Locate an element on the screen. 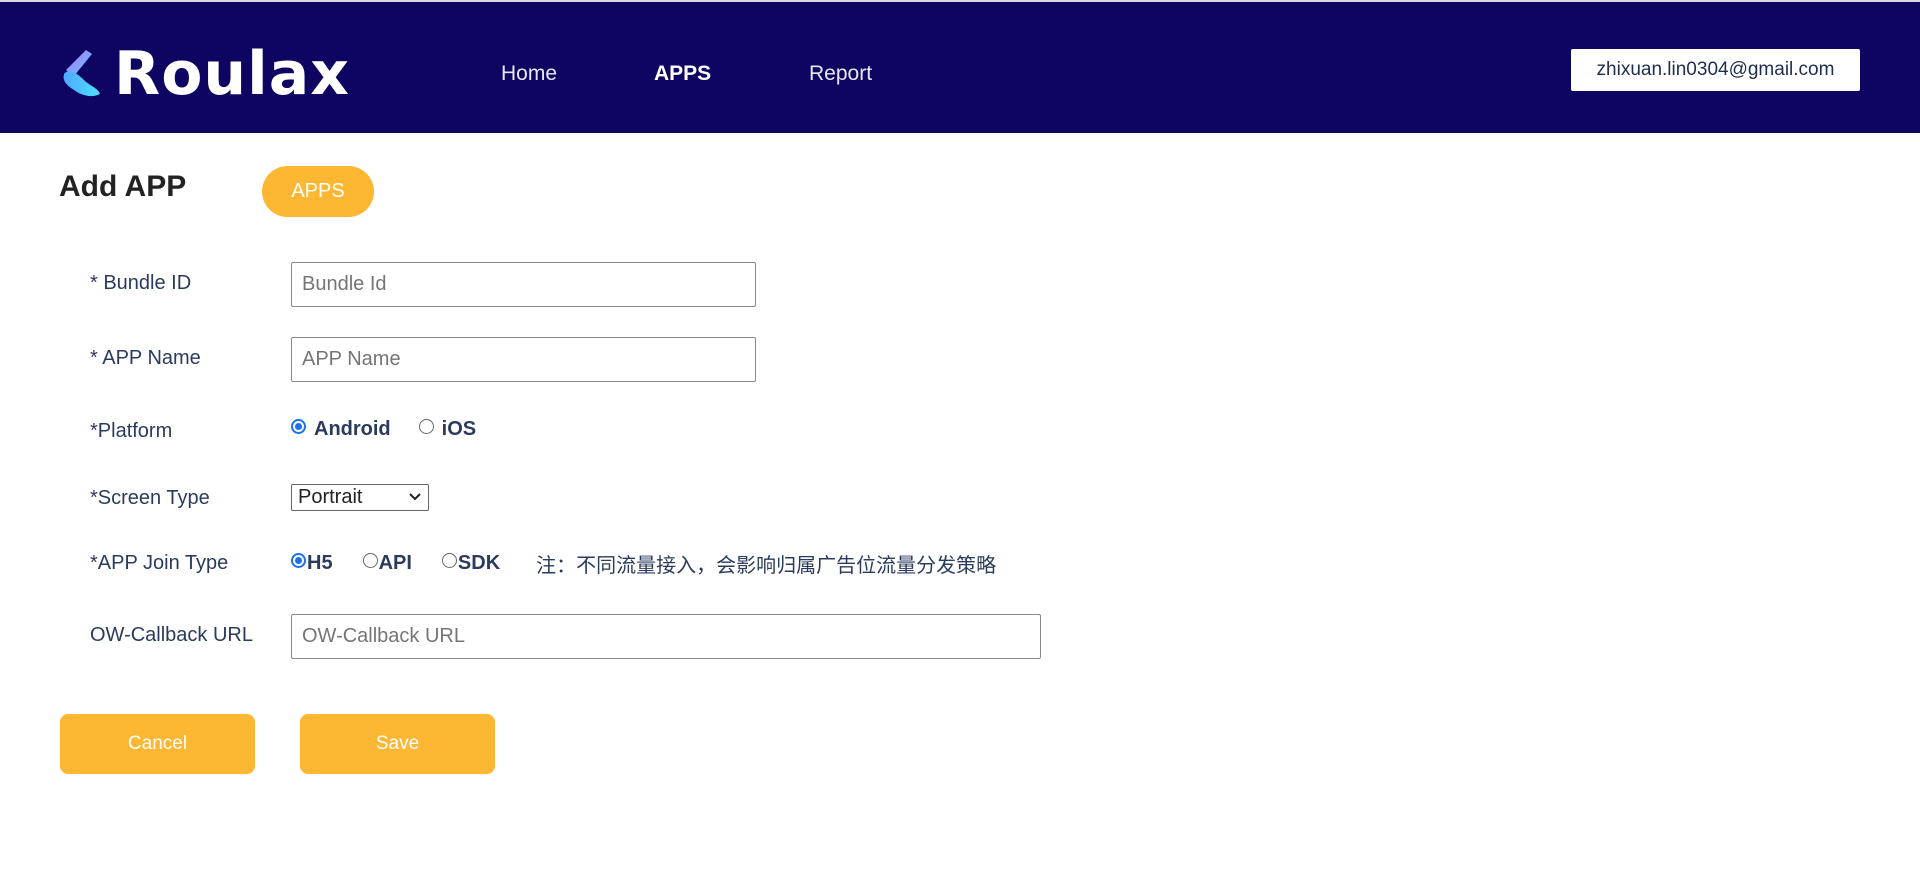 This screenshot has height=879, width=1920. nav-apps: APPS is located at coordinates (682, 74).